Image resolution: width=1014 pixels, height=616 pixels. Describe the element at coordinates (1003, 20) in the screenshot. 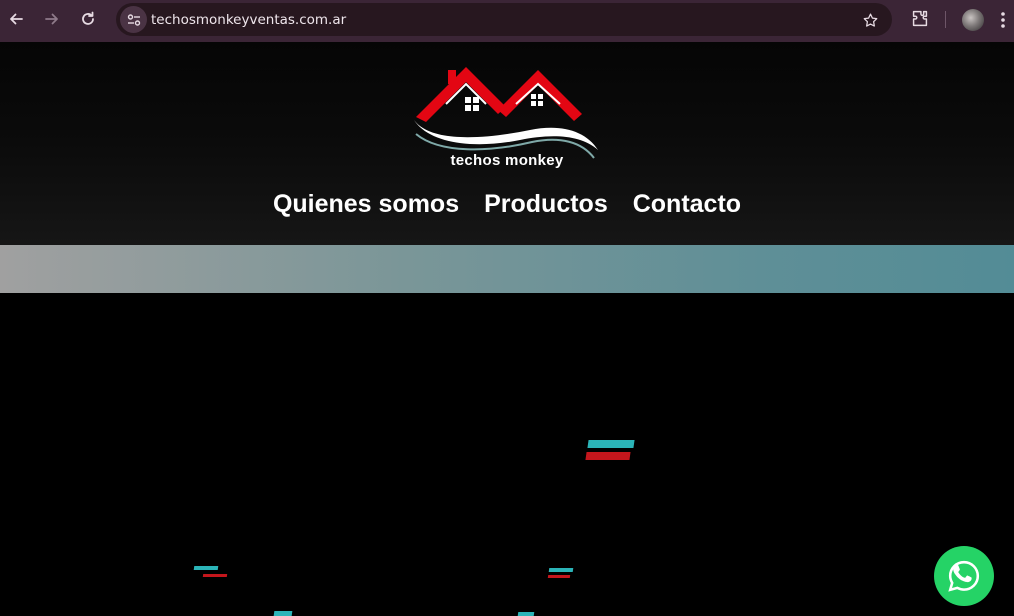

I see `more-menu-icon` at that location.